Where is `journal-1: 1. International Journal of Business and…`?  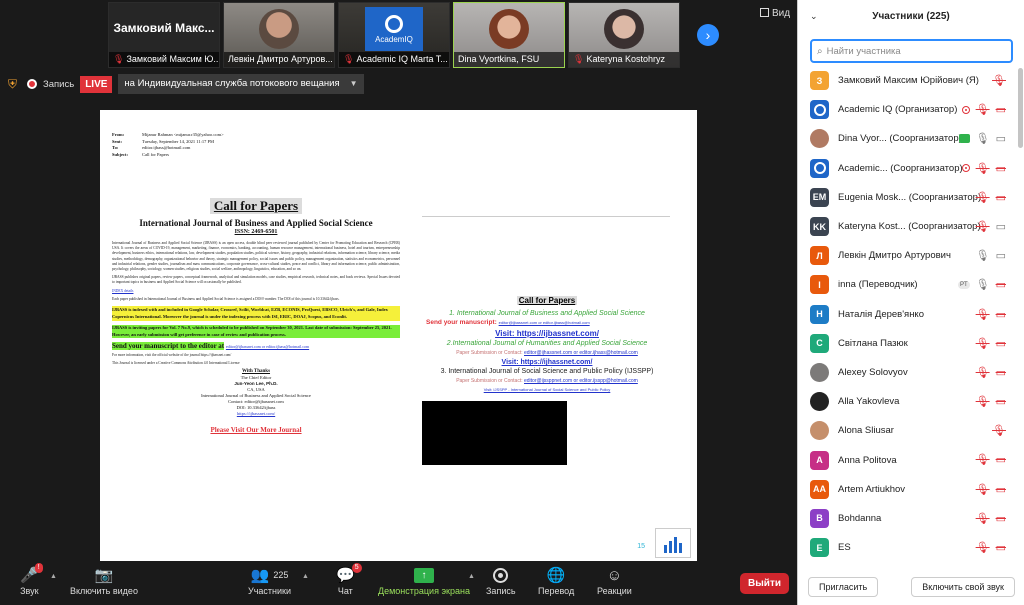
journal-1: 1. International Journal of Business and… is located at coordinates (547, 313).